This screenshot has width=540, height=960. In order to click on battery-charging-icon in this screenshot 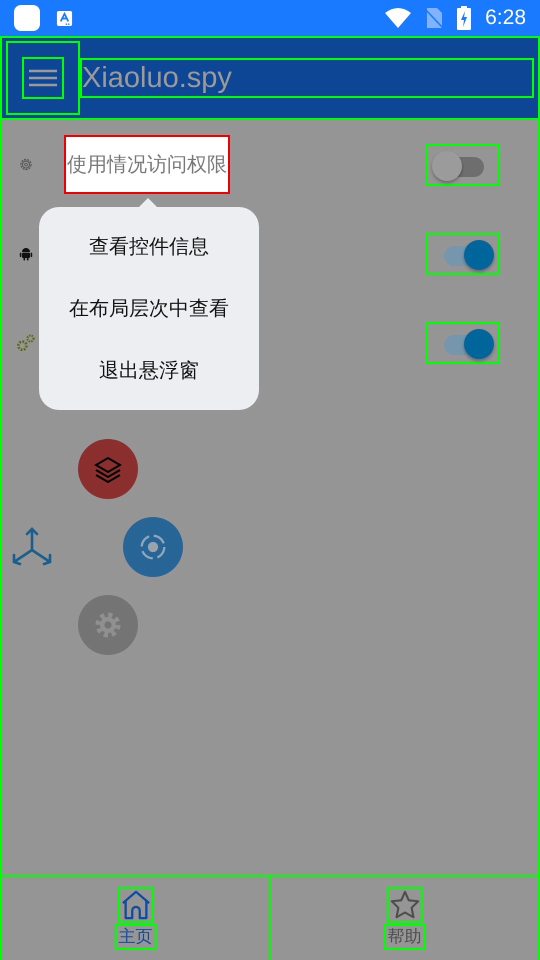, I will do `click(464, 18)`.